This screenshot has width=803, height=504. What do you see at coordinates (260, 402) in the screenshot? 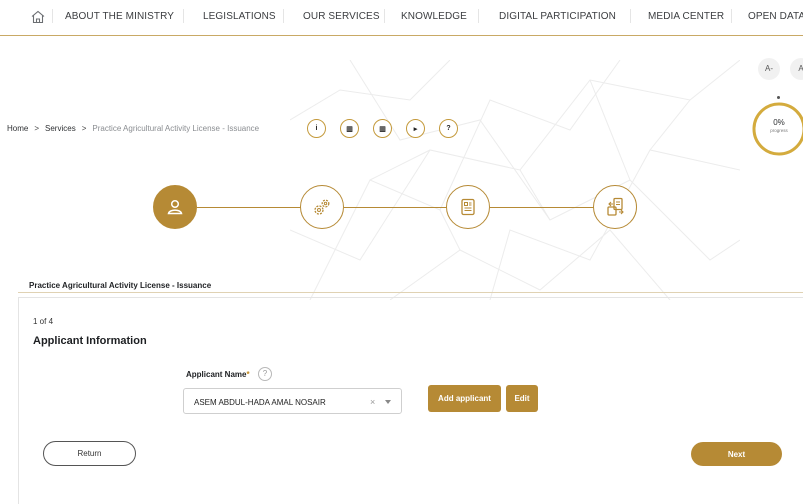
I see `applicant-name-value: ASEM ABDUL-HADA AMAL NOSAIR` at bounding box center [260, 402].